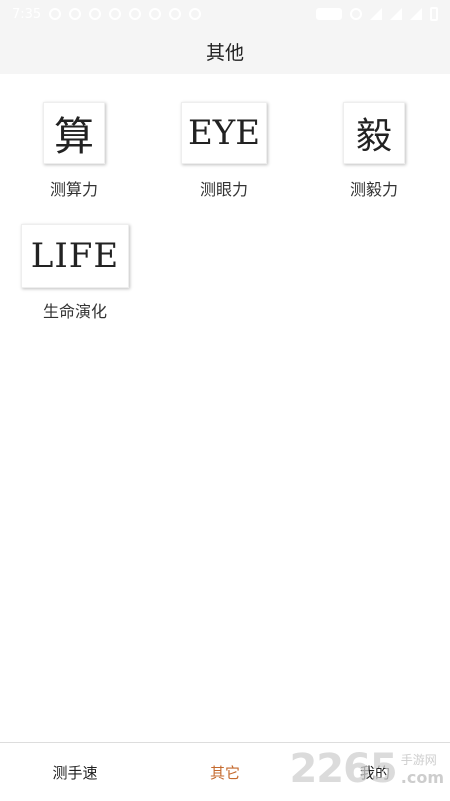 The image size is (450, 801). What do you see at coordinates (73, 189) in the screenshot?
I see `tile-label: 测算力` at bounding box center [73, 189].